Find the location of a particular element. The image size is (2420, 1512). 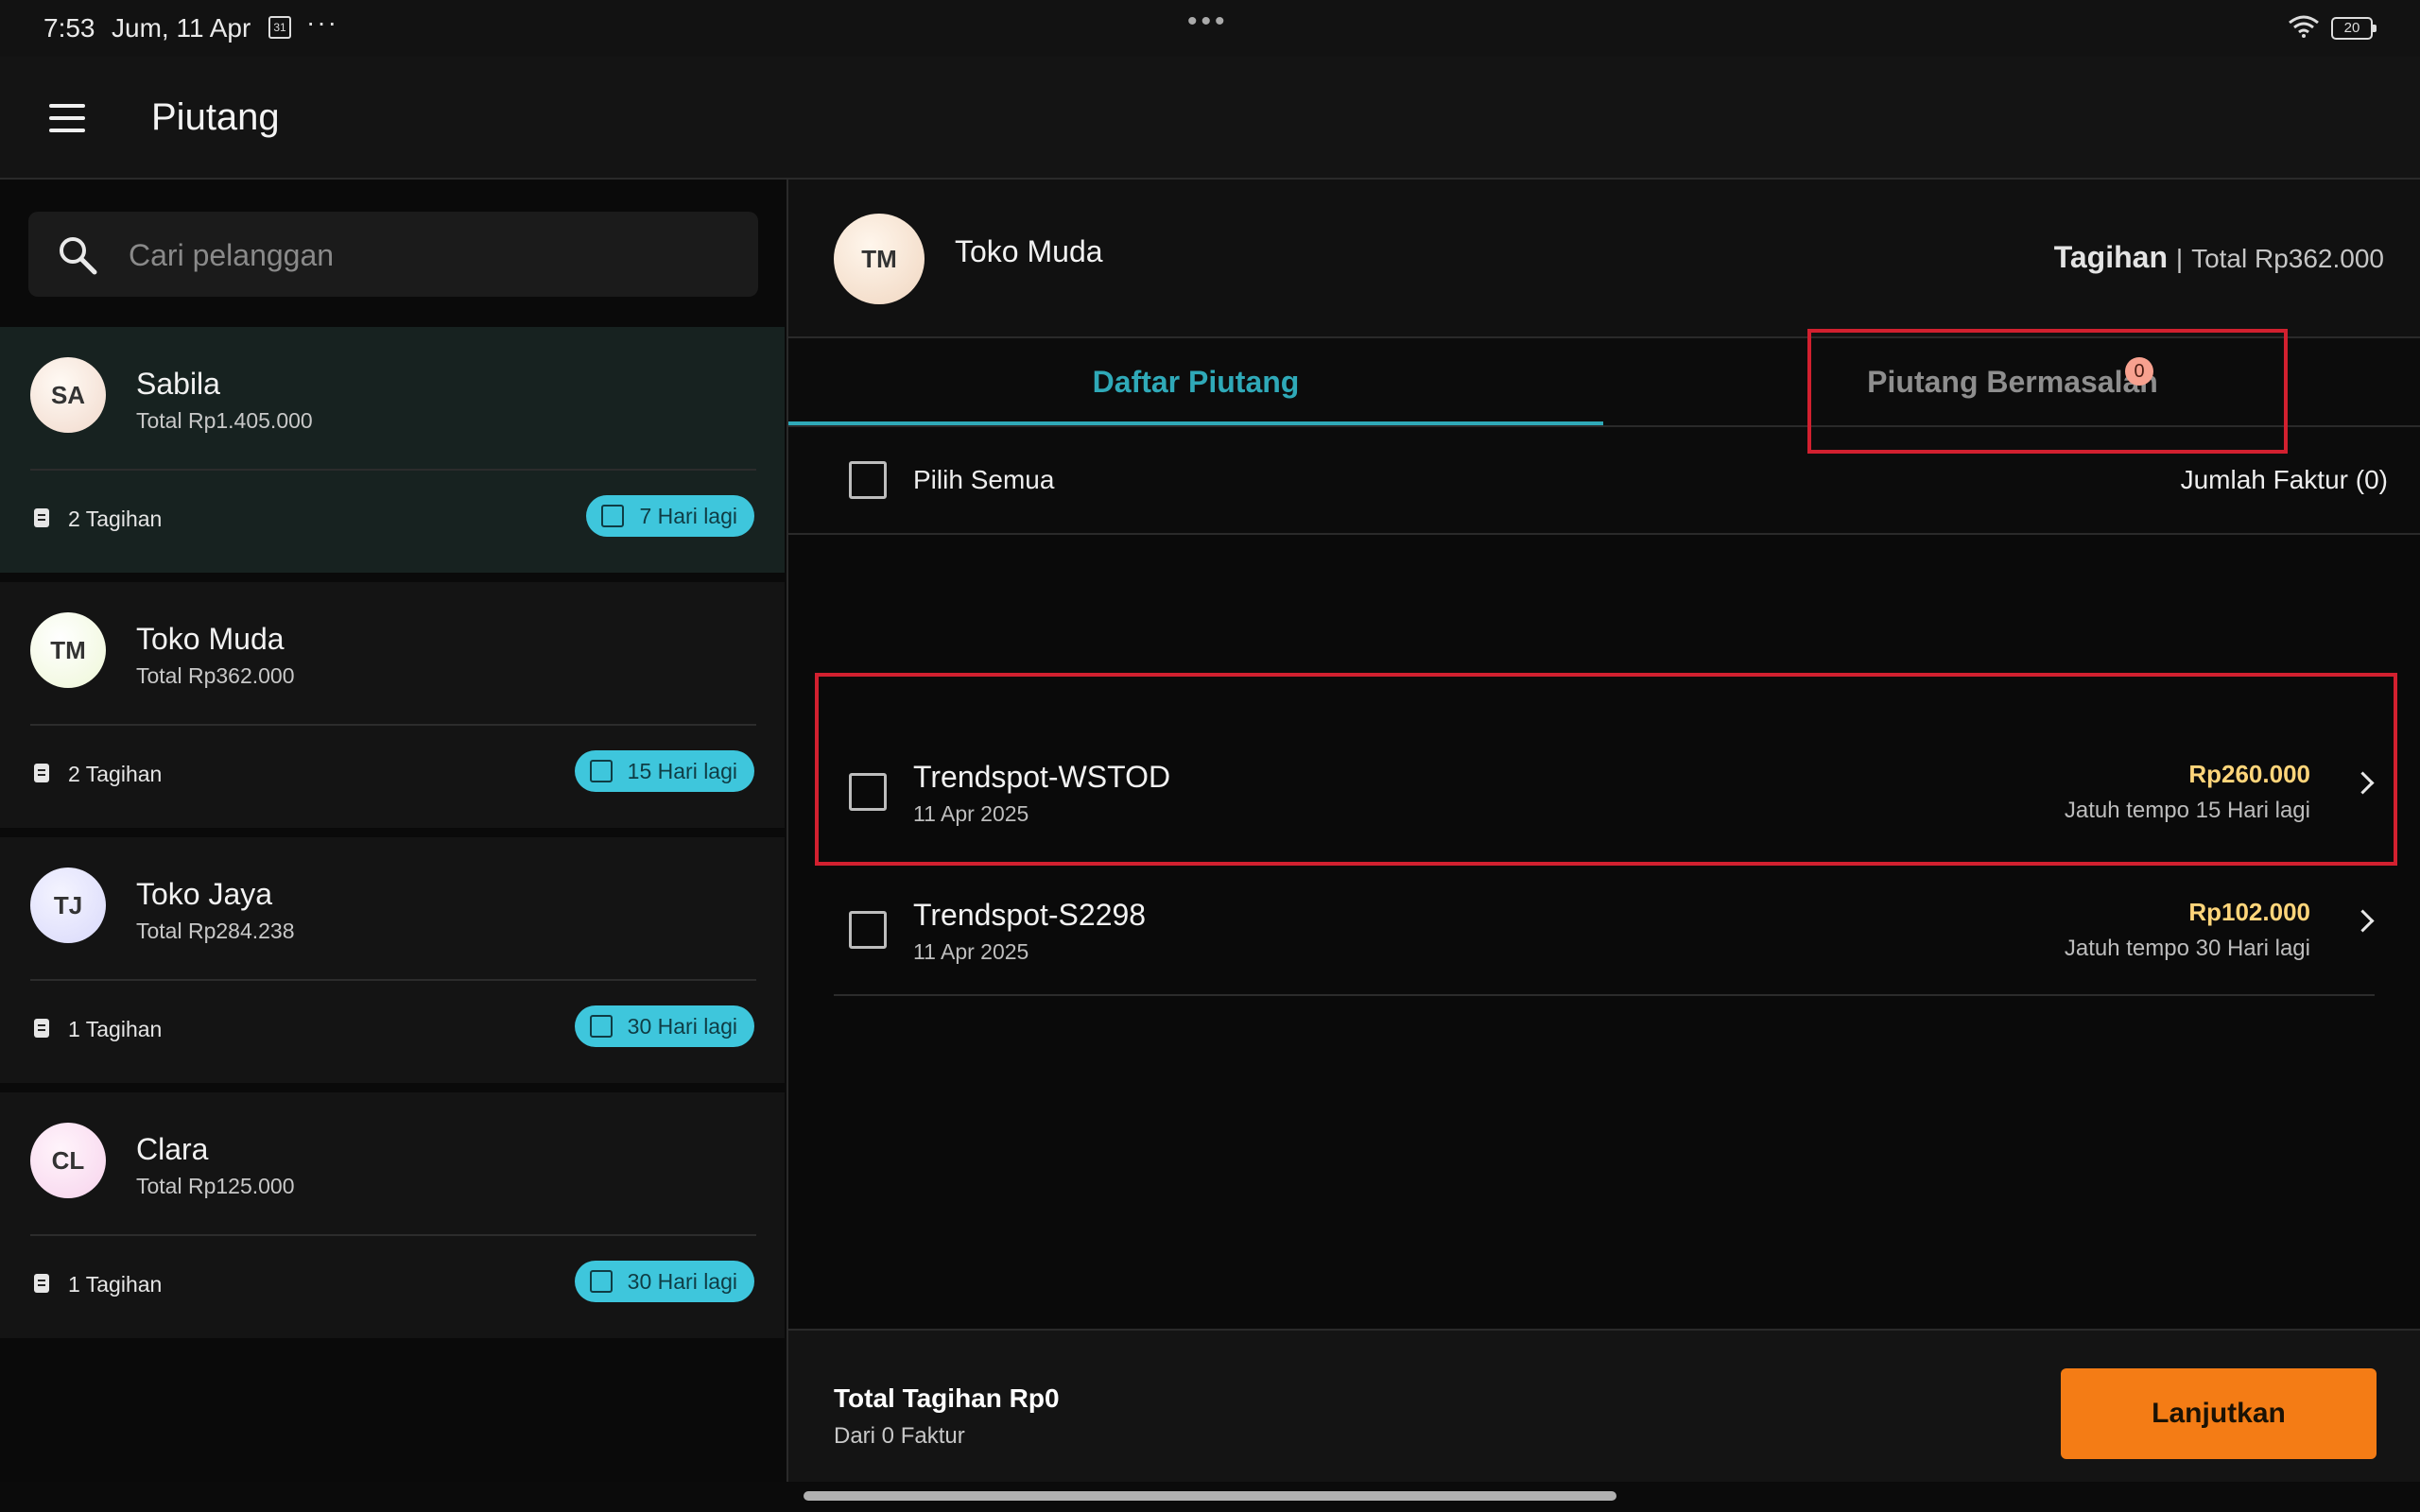

invoice-count-label: Jumlah Faktur (0) is located at coordinates (2284, 479).